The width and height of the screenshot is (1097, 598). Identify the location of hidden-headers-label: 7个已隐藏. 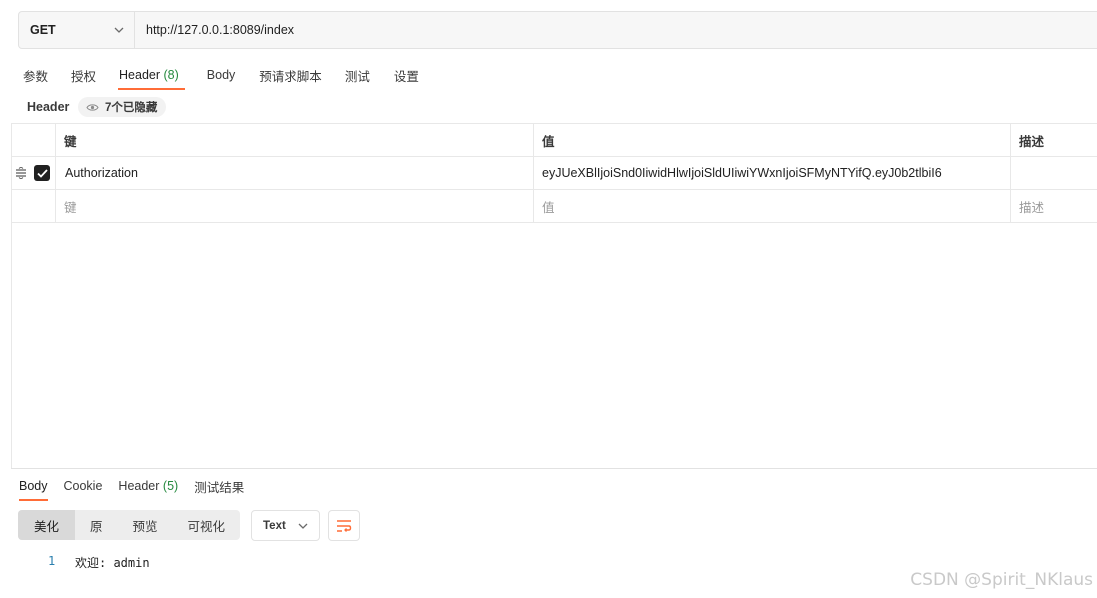
(131, 108).